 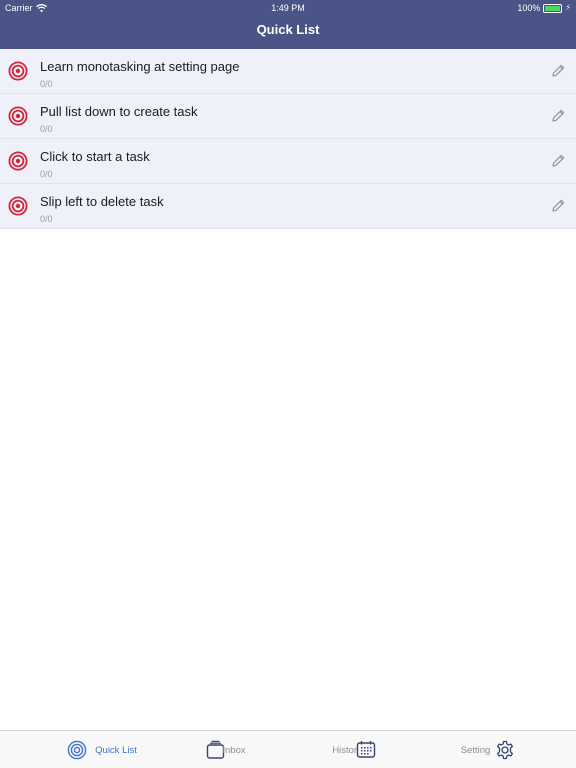 I want to click on tab-label: Setting, so click(x=475, y=750).